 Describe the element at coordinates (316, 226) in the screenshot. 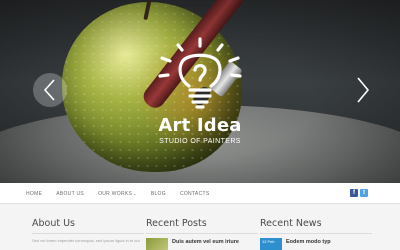

I see `recent-news-heading: Recent News` at that location.